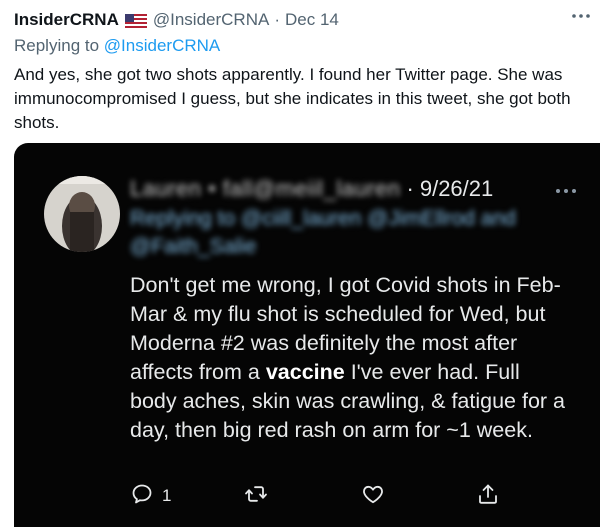  I want to click on retweet-action, so click(256, 496).